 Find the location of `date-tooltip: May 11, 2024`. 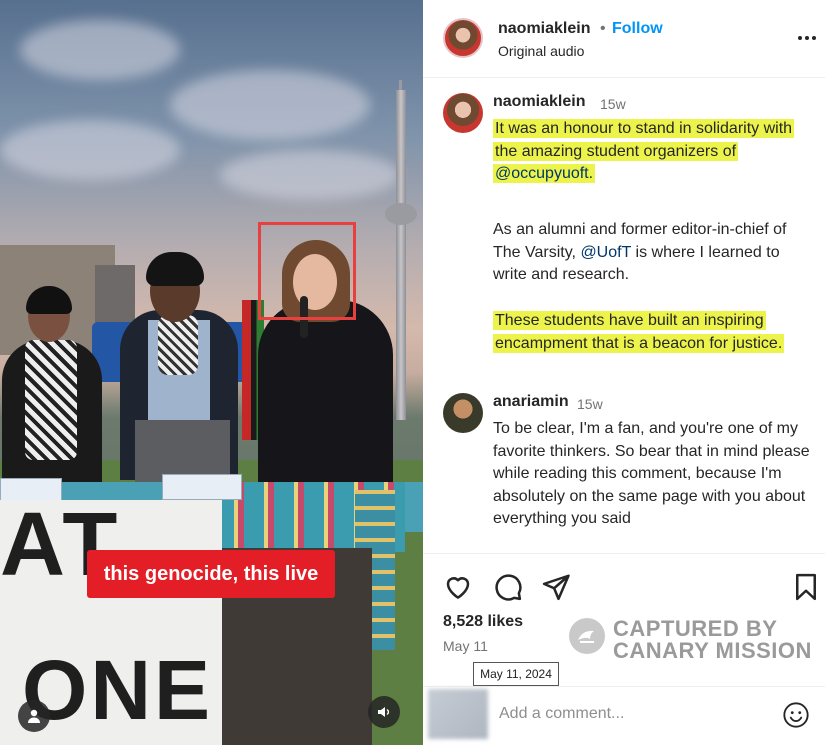

date-tooltip: May 11, 2024 is located at coordinates (516, 674).